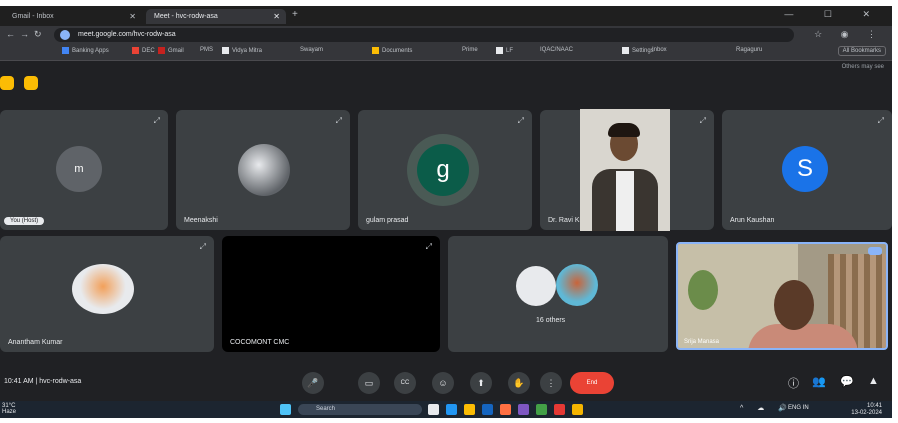  What do you see at coordinates (470, 50) in the screenshot?
I see `bookmark-item: Prime` at bounding box center [470, 50].